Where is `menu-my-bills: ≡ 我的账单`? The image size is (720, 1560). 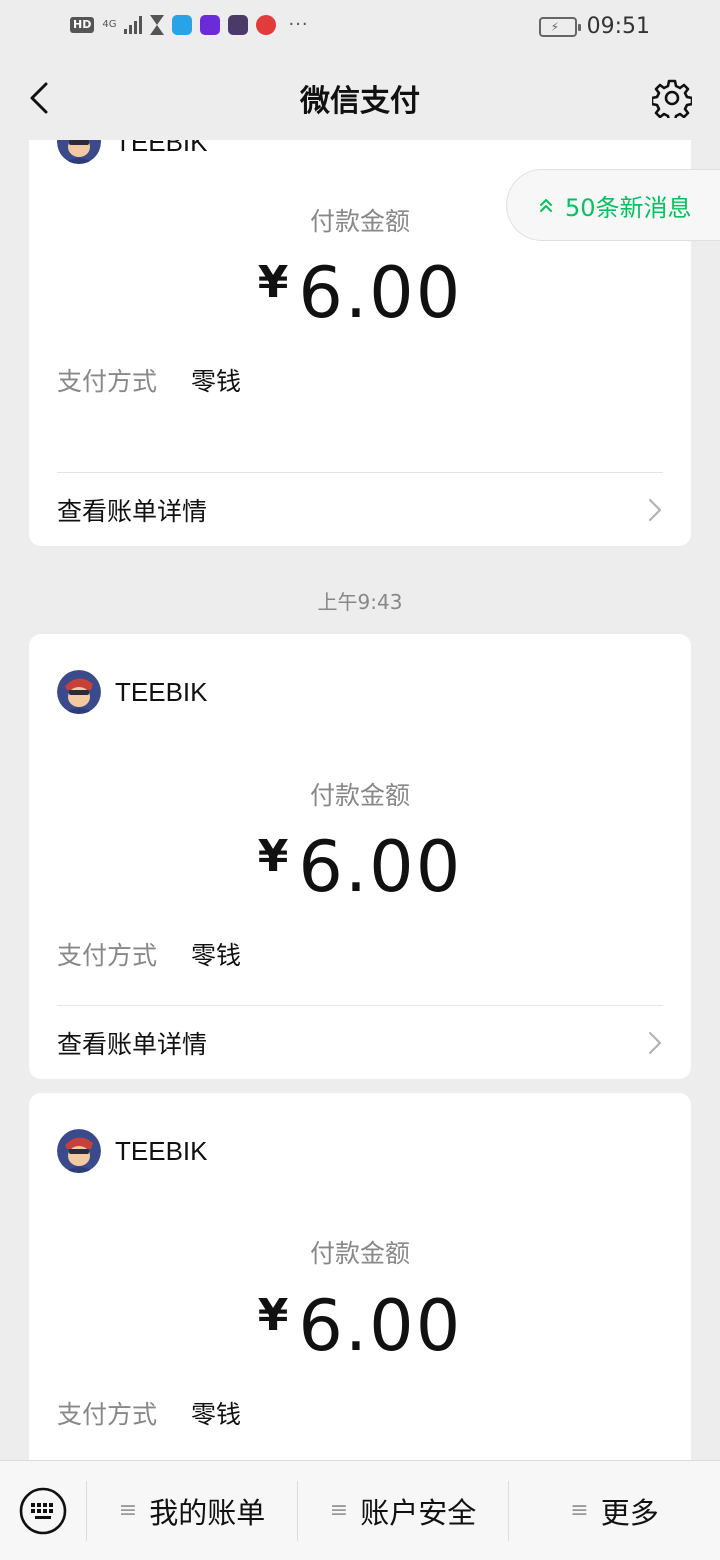
menu-my-bills: ≡ 我的账单 is located at coordinates (191, 1510).